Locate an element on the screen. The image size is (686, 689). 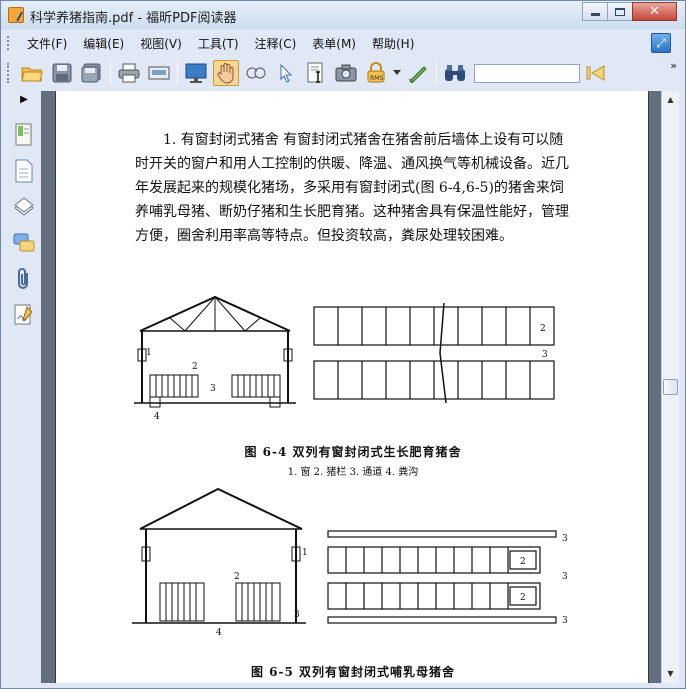
save-icon is located at coordinates (62, 73).